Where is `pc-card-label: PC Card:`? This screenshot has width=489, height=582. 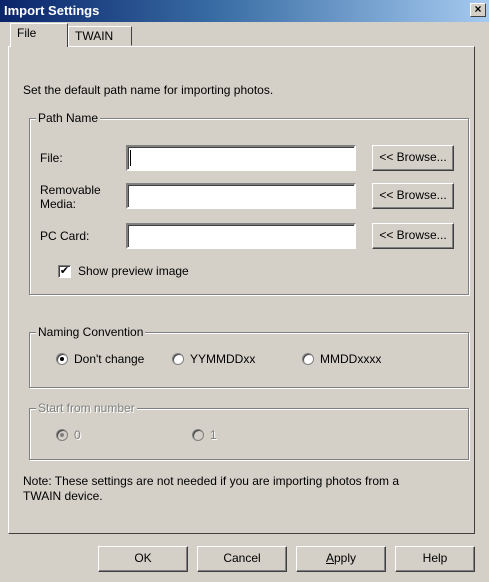
pc-card-label: PC Card: is located at coordinates (65, 236).